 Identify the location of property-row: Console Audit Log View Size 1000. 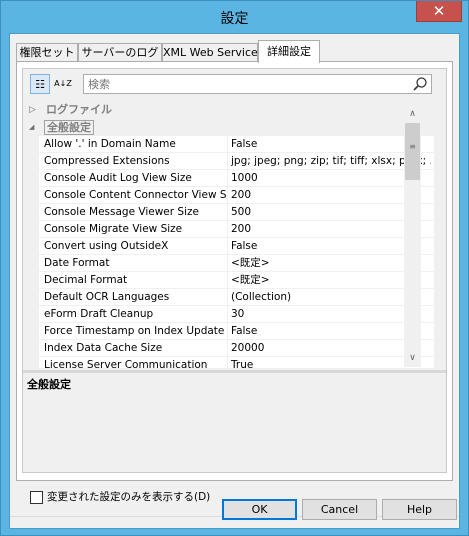
(228, 178).